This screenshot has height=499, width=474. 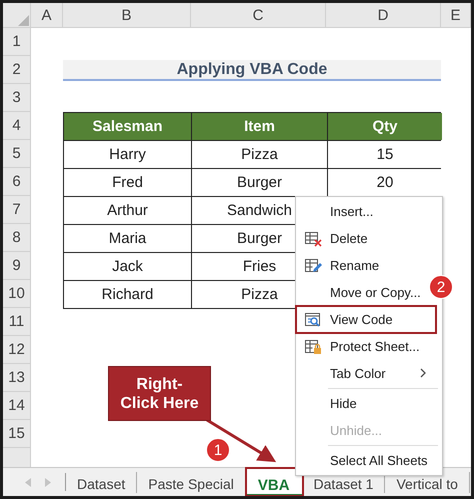 What do you see at coordinates (17, 238) in the screenshot?
I see `row-header: 8` at bounding box center [17, 238].